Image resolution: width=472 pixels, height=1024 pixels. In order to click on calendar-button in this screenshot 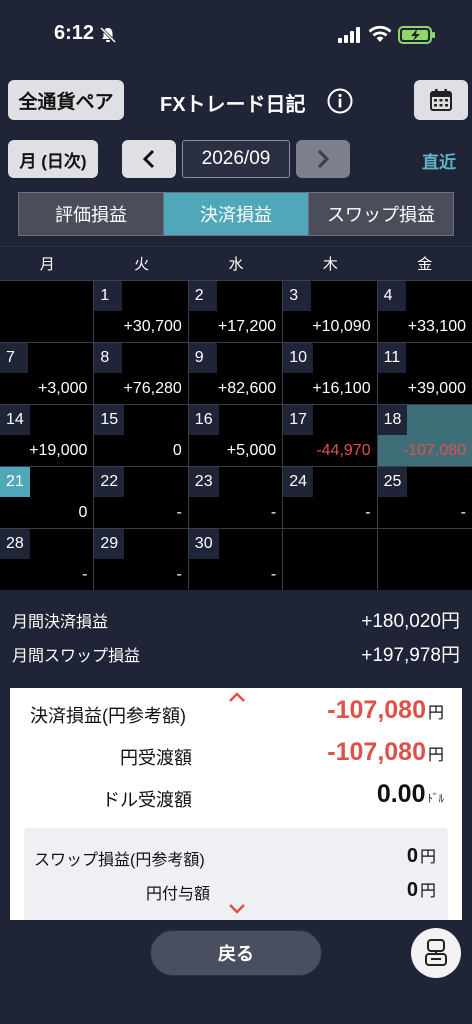, I will do `click(441, 100)`.